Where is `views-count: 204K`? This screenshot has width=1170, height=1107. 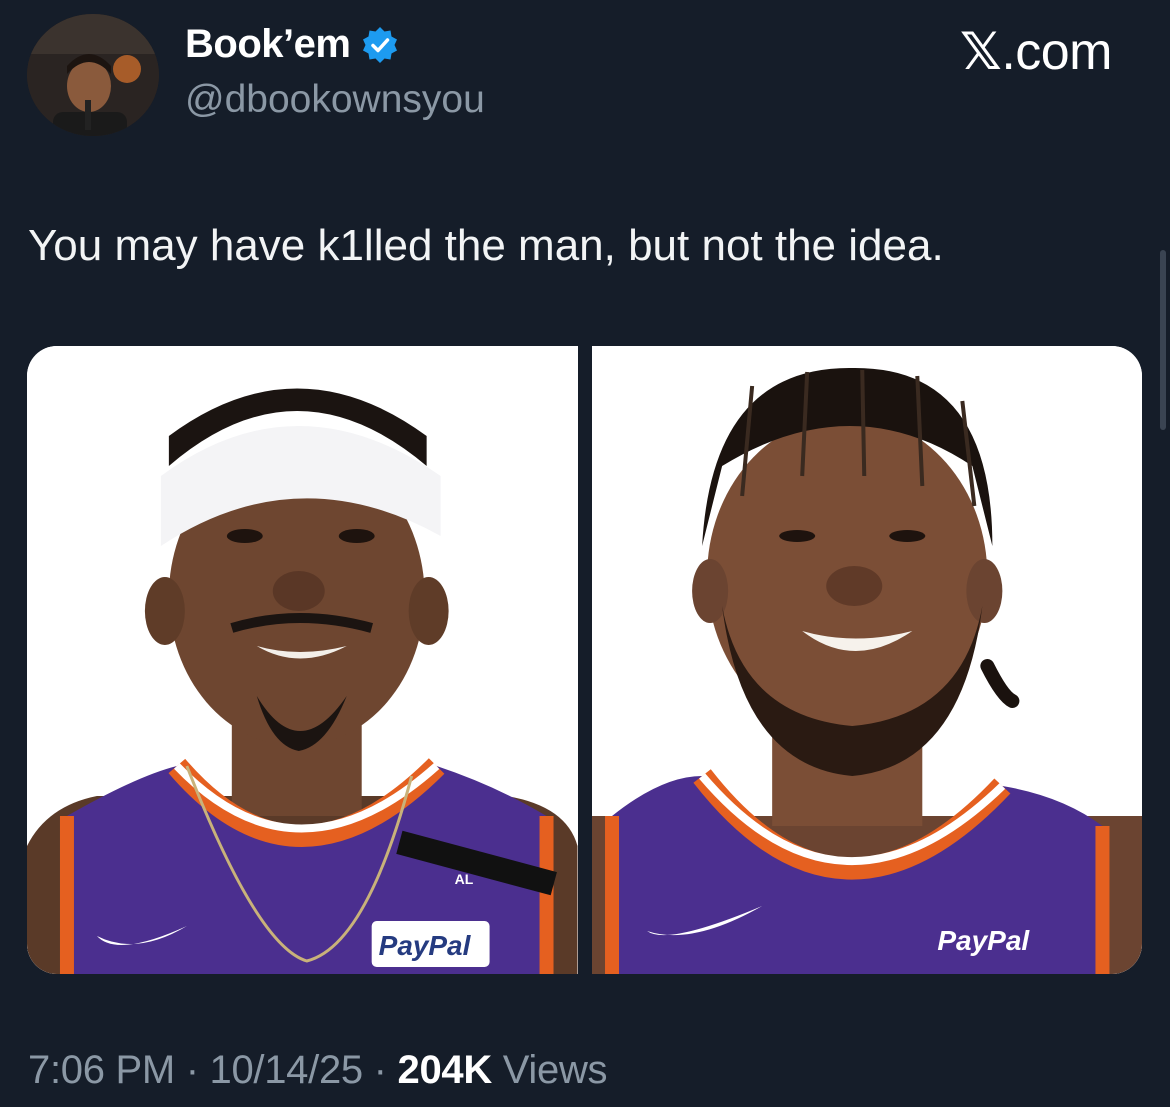 views-count: 204K is located at coordinates (445, 1070).